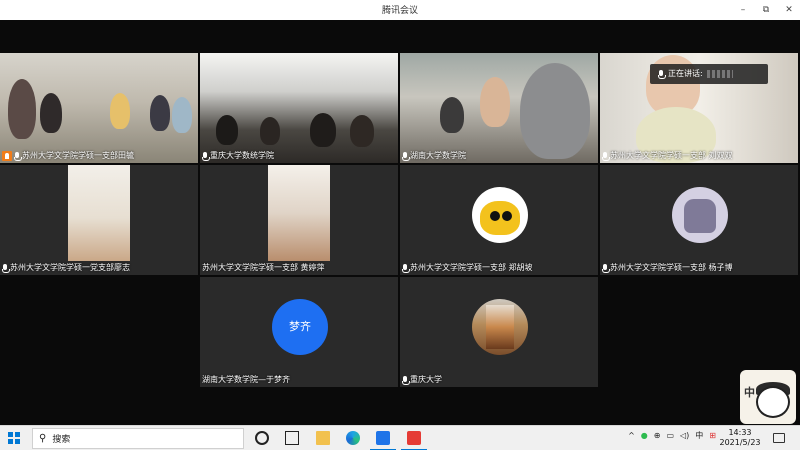  I want to click on tray-ime-icon: 中, so click(699, 435).